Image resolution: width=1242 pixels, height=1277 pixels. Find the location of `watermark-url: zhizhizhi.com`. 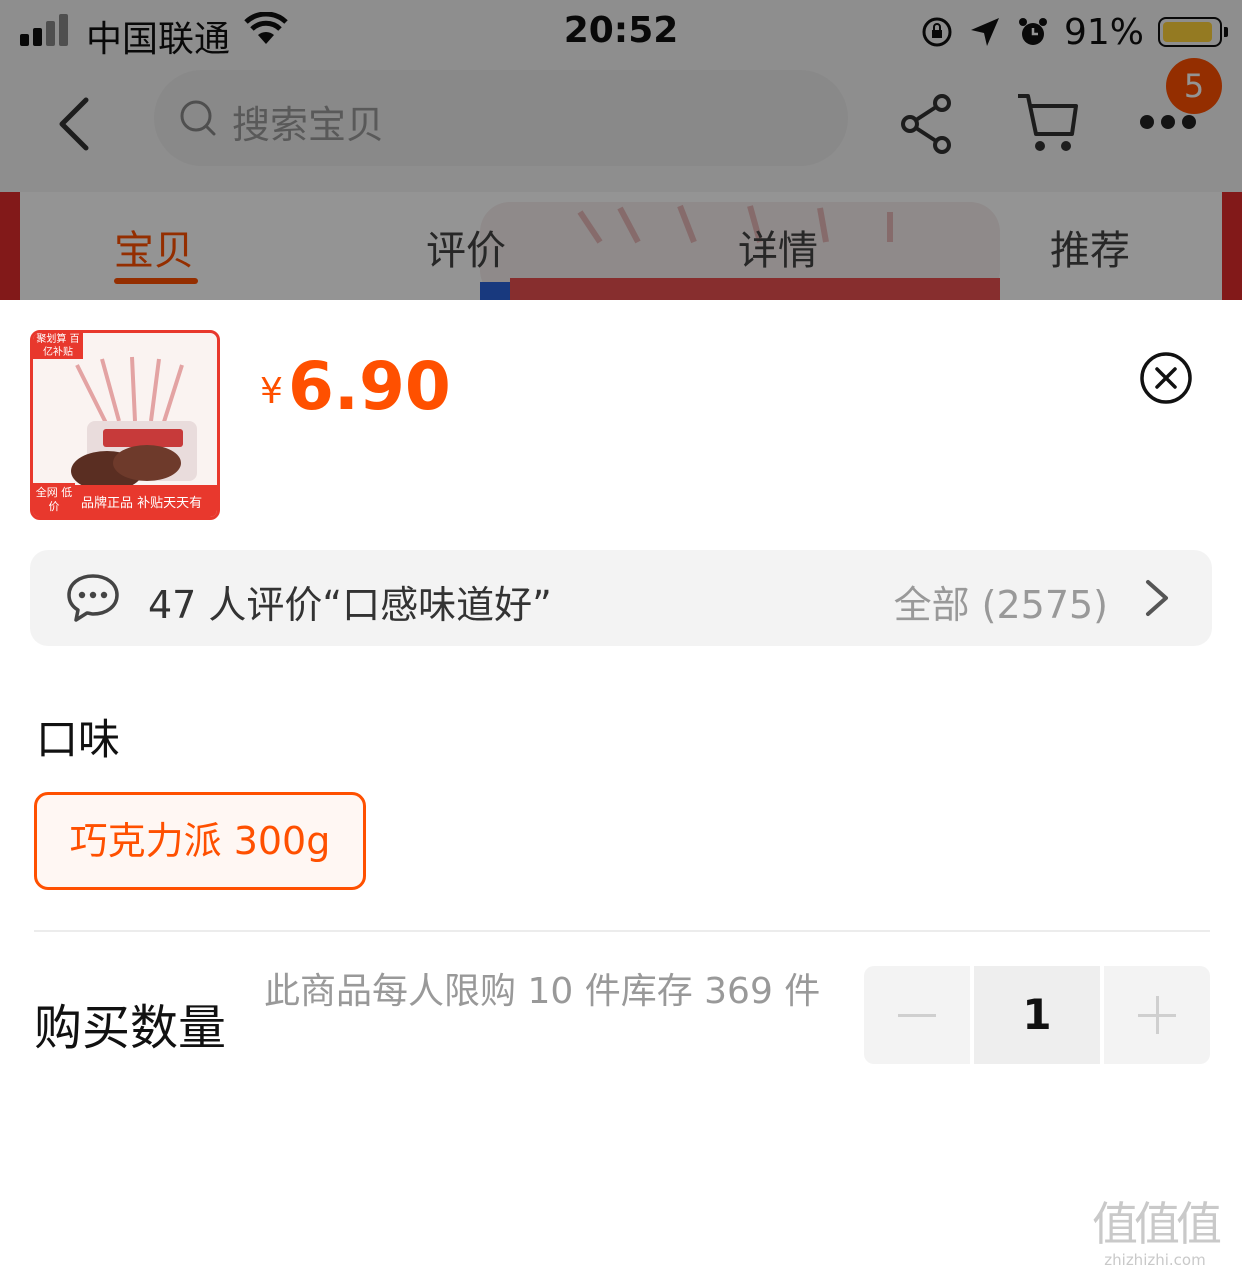

watermark-url: zhizhizhi.com is located at coordinates (1155, 1260).